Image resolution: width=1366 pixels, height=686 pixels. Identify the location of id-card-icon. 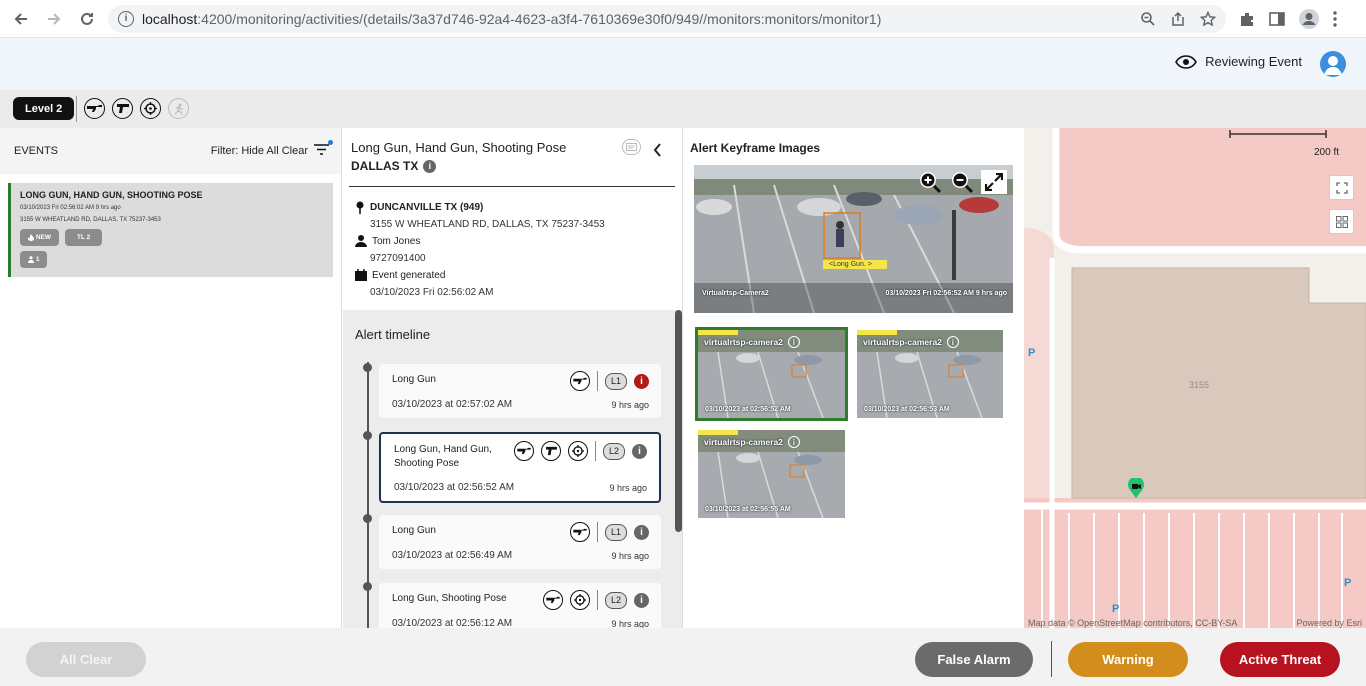
(631, 147).